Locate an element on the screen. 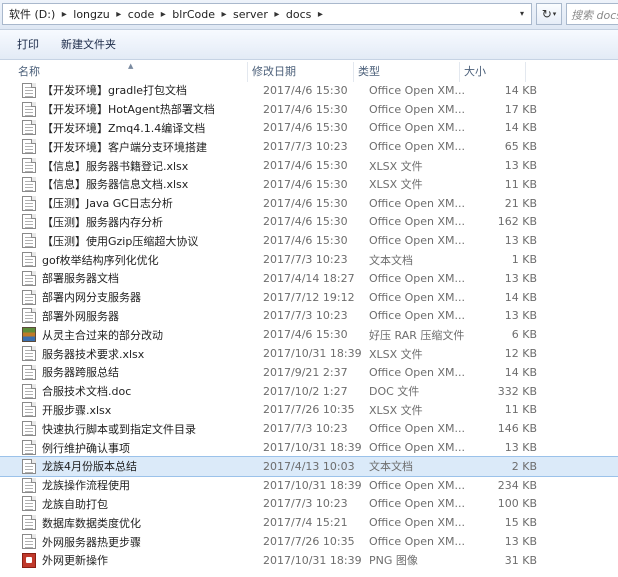  file-size: 162 KB is located at coordinates (517, 222).